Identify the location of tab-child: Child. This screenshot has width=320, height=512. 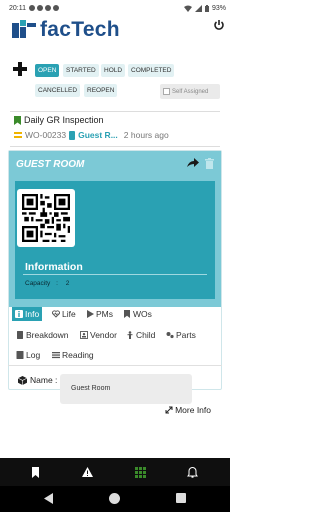
(140, 335).